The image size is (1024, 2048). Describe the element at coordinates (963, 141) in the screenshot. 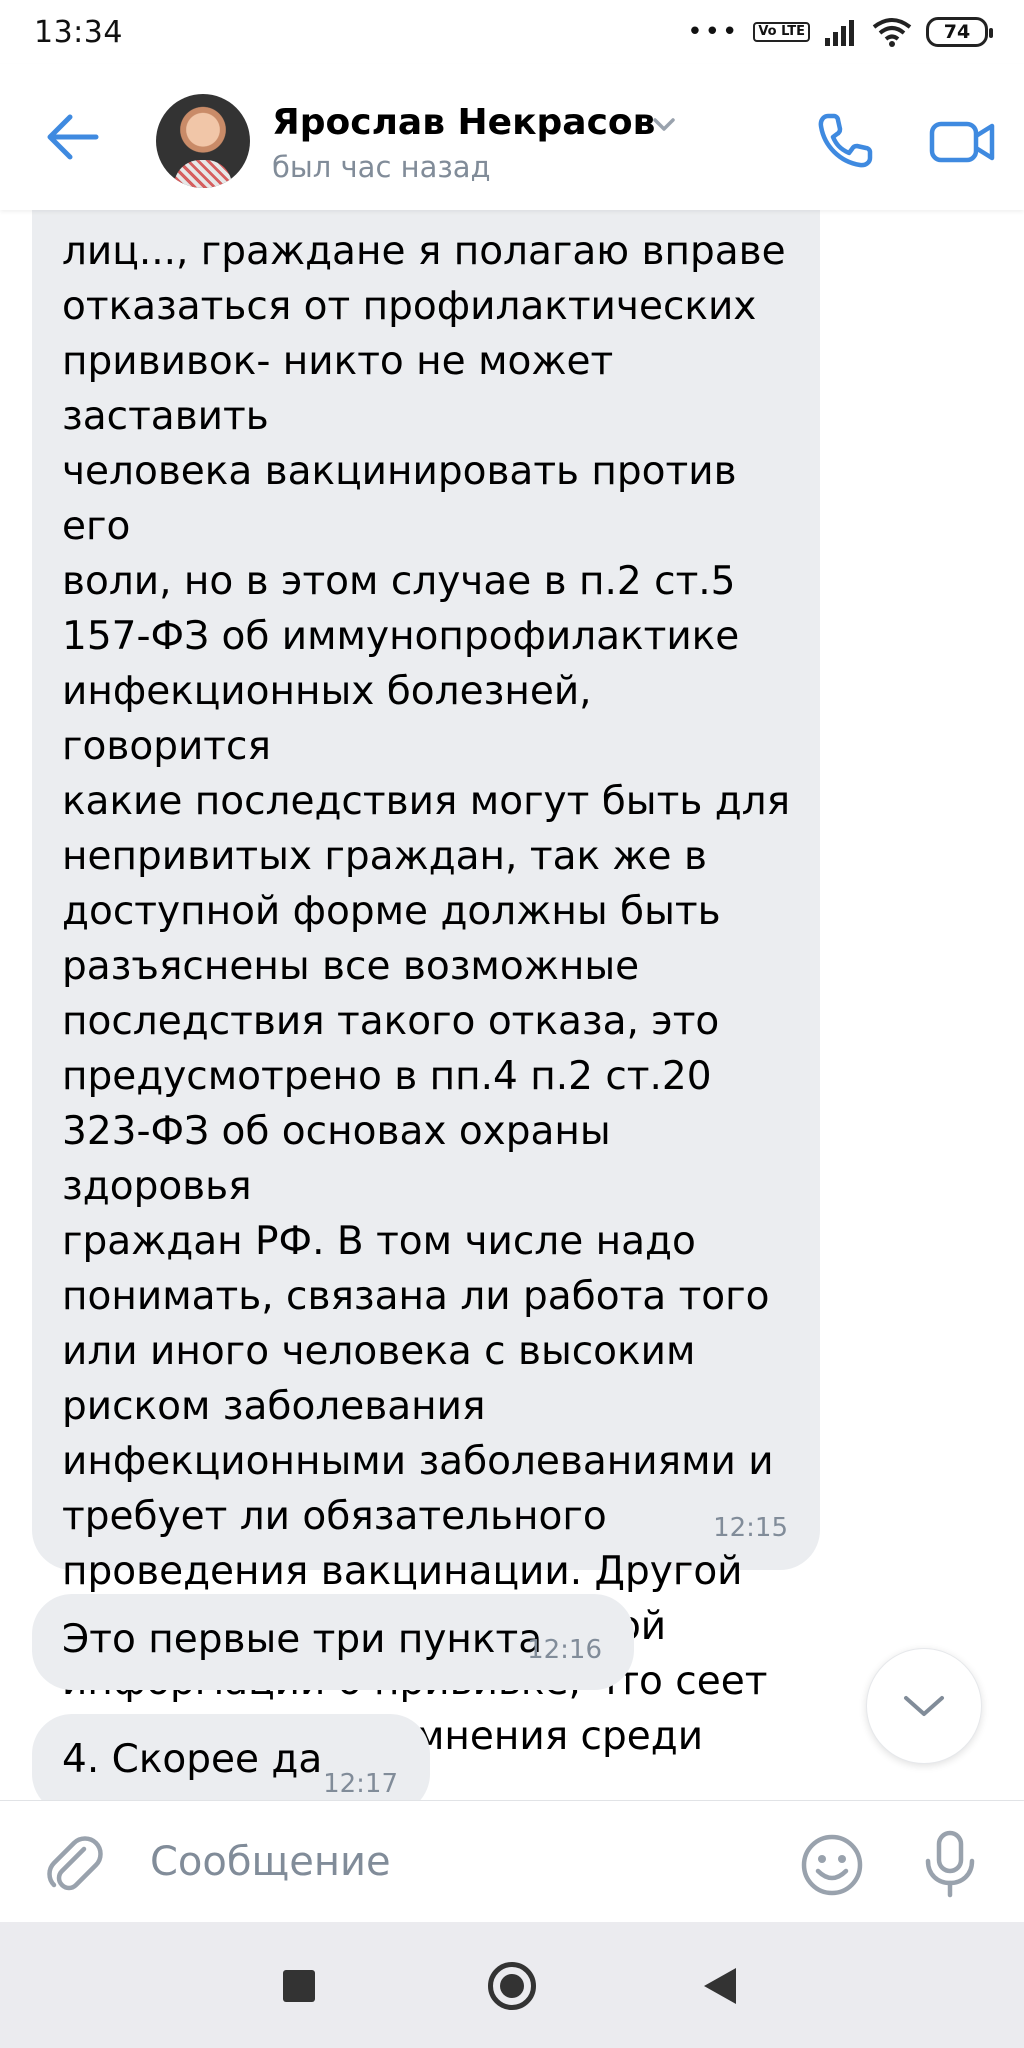

I see `video-camera-icon` at that location.